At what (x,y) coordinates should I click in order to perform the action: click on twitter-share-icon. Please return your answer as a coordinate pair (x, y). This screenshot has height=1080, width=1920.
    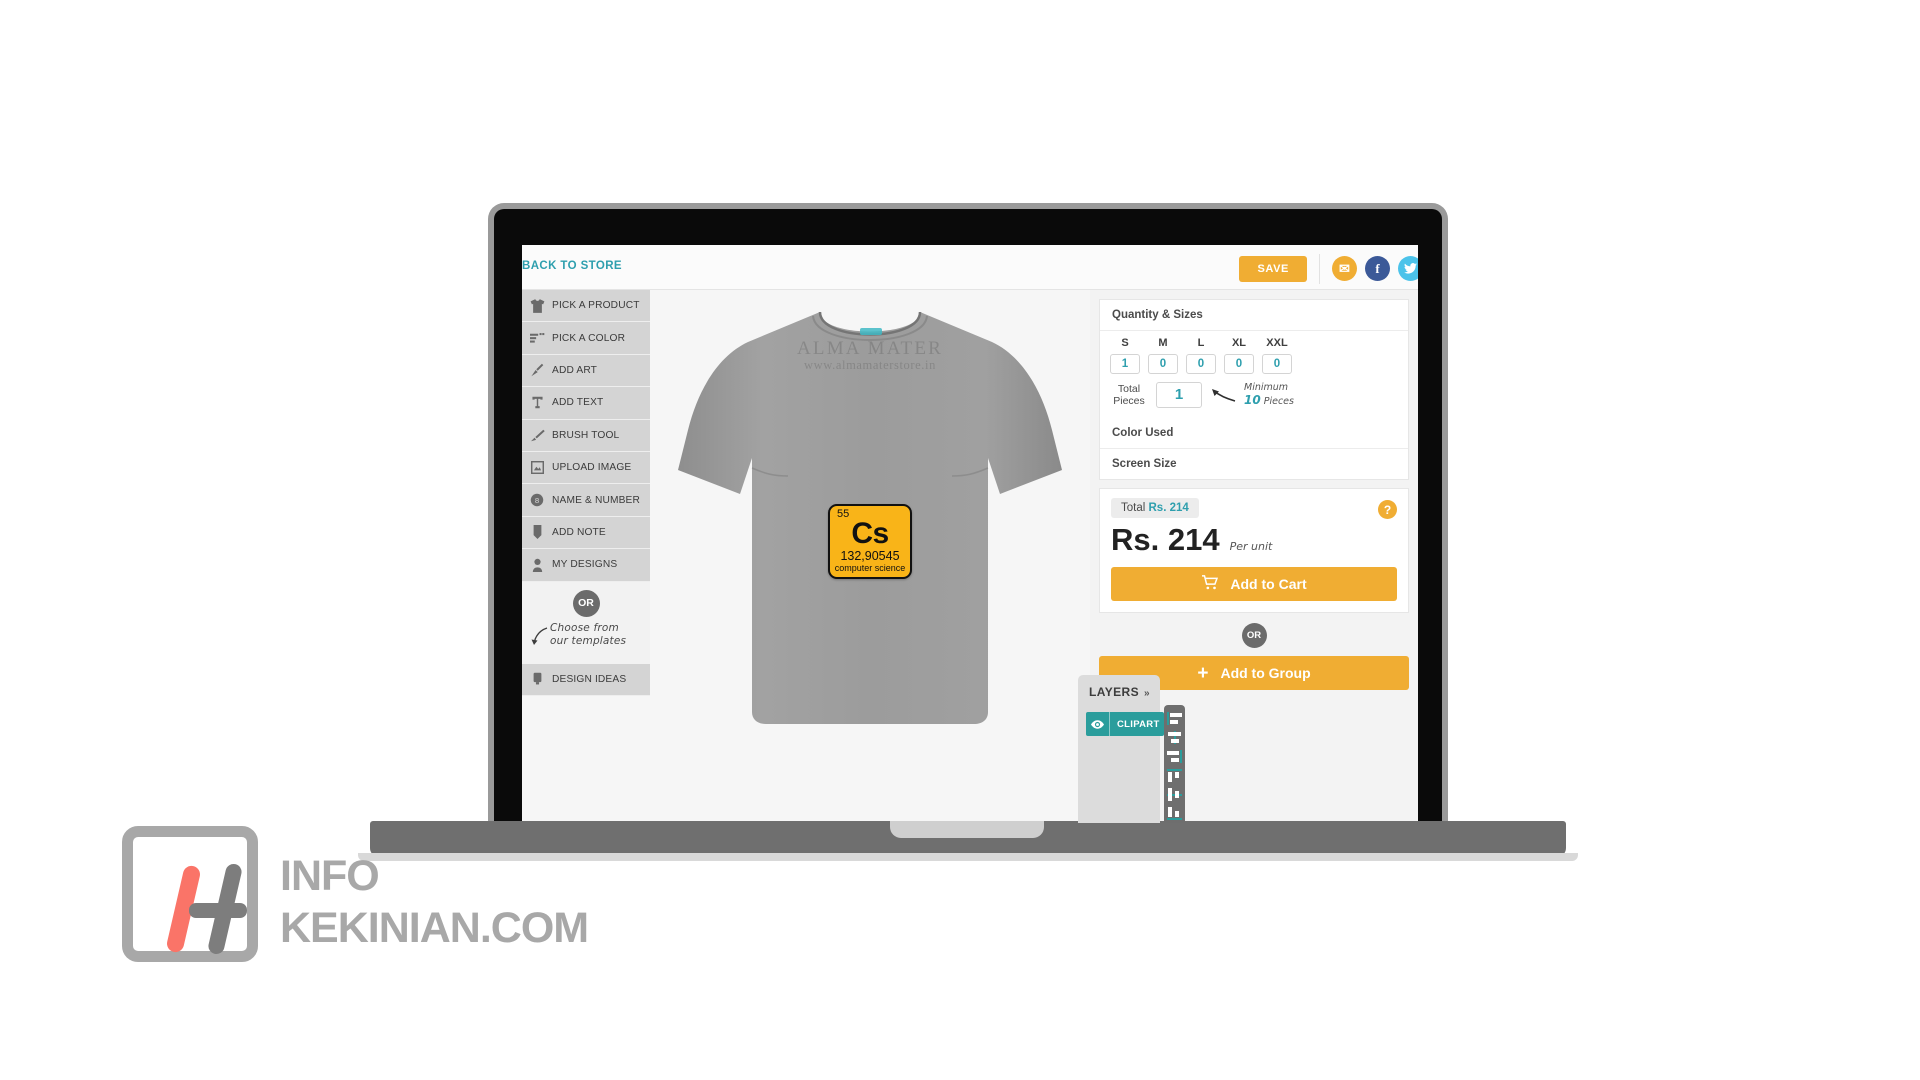
    Looking at the image, I should click on (1408, 268).